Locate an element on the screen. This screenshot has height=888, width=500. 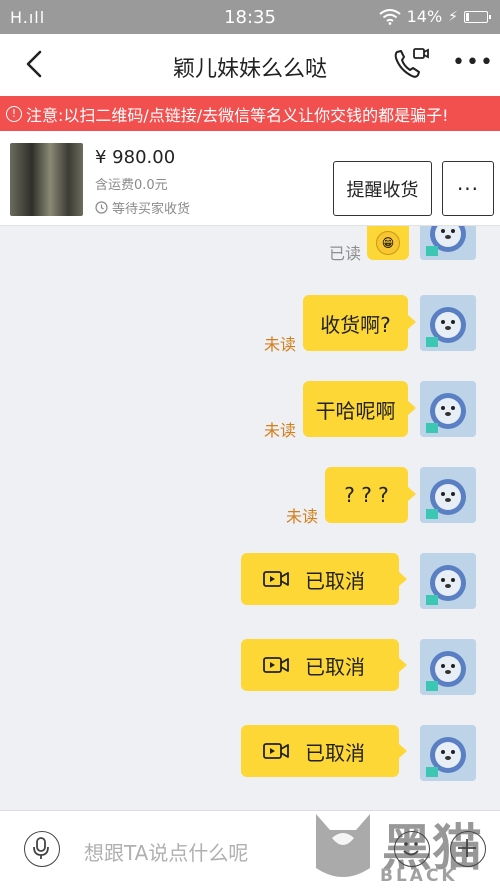
message-bubble: ? ? ? is located at coordinates (370, 495).